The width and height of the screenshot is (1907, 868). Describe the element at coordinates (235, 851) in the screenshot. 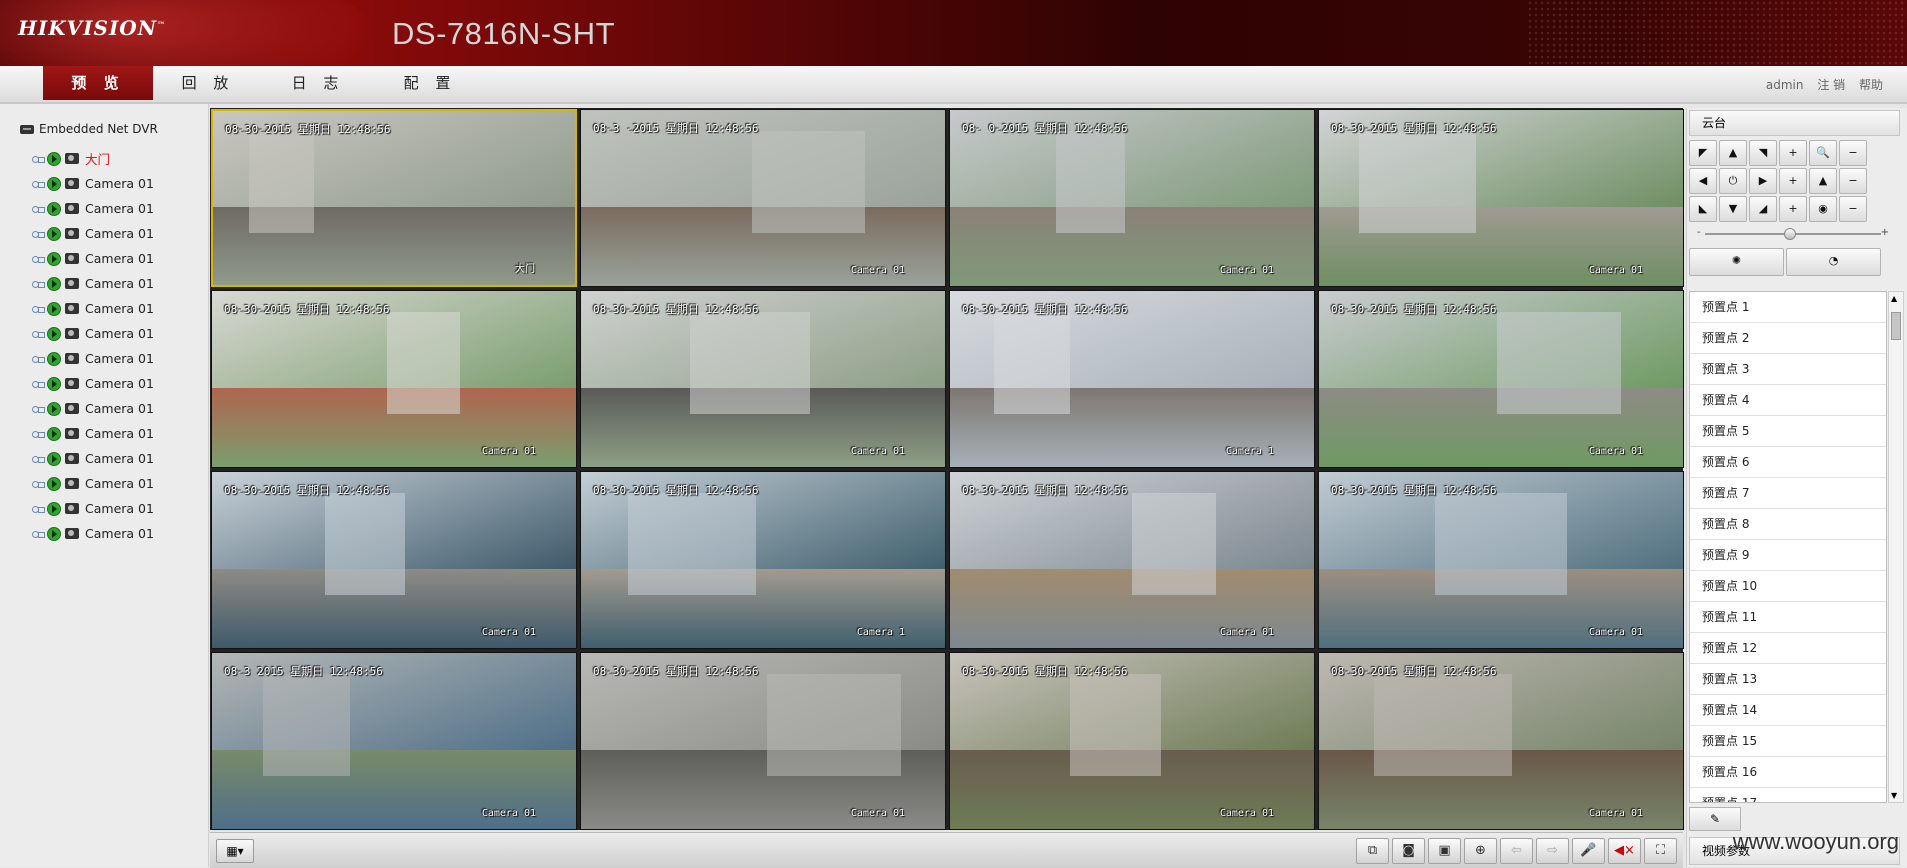

I see `layout-select-button: ▦▾` at that location.